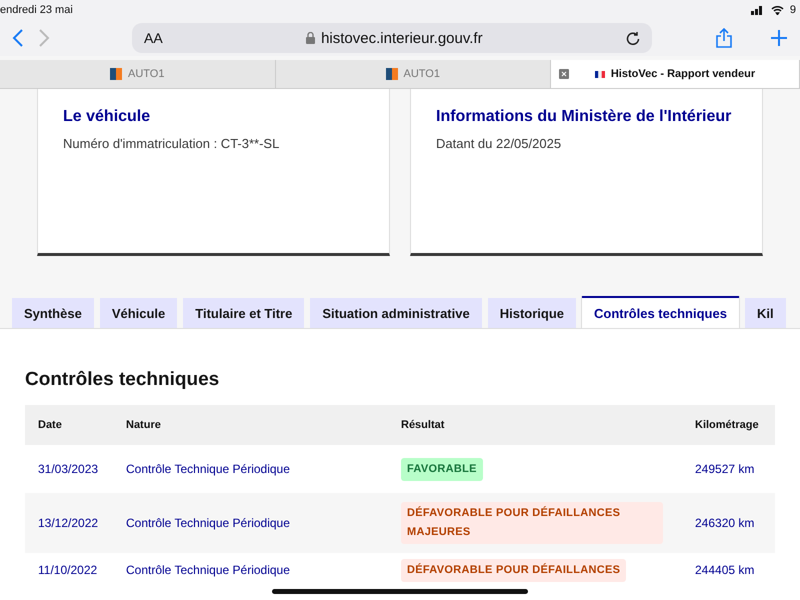  I want to click on back-icon, so click(18, 38).